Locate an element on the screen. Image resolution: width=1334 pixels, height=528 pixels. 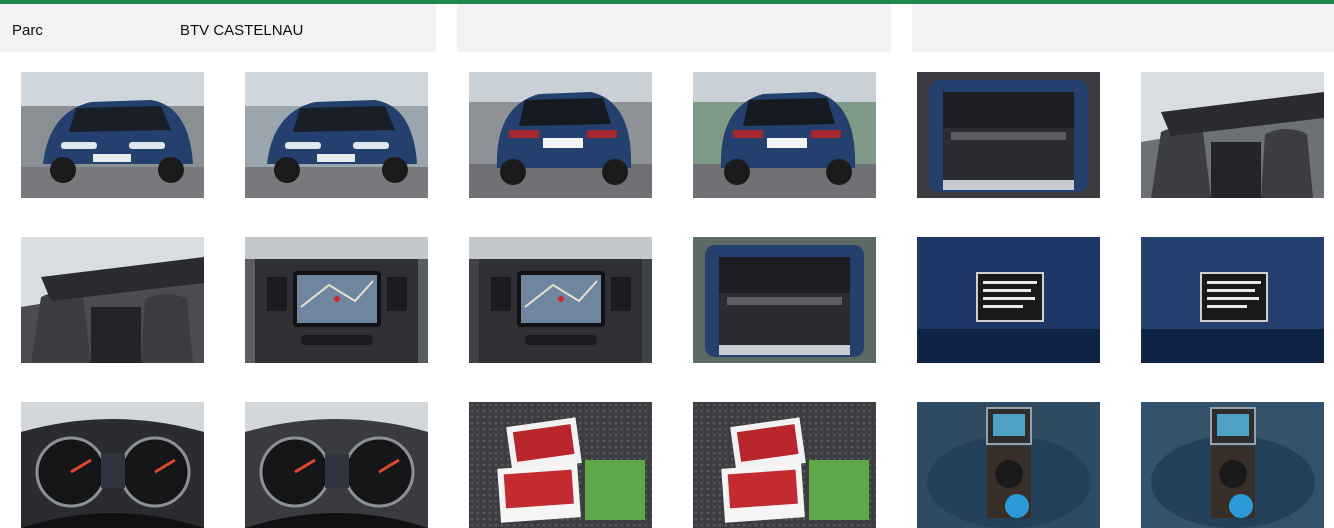
dashboard-passenger-side-photo is located at coordinates (112, 300).